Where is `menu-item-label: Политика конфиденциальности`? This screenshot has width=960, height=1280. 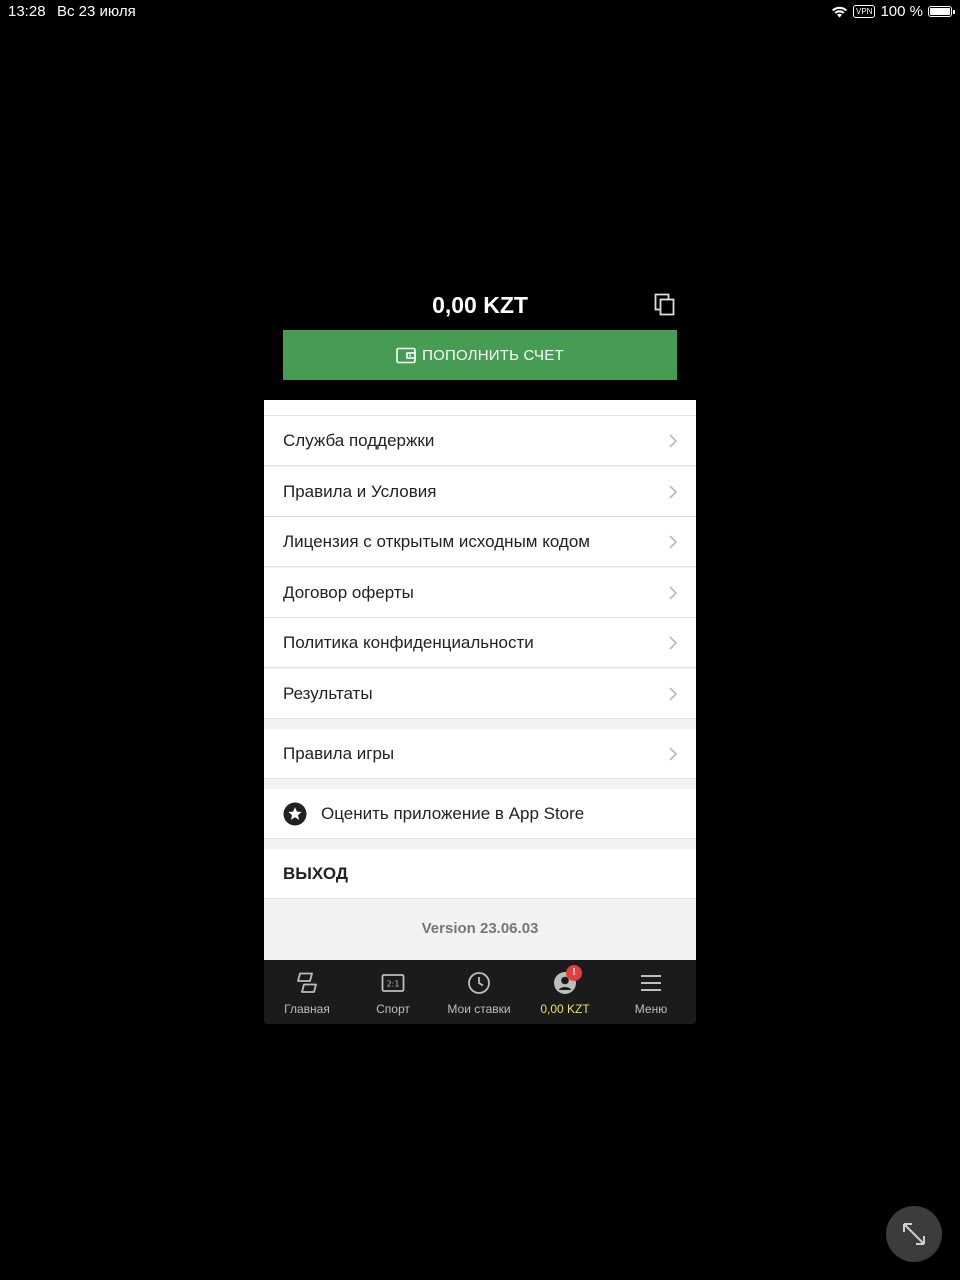
menu-item-label: Политика конфиденциальности is located at coordinates (408, 642).